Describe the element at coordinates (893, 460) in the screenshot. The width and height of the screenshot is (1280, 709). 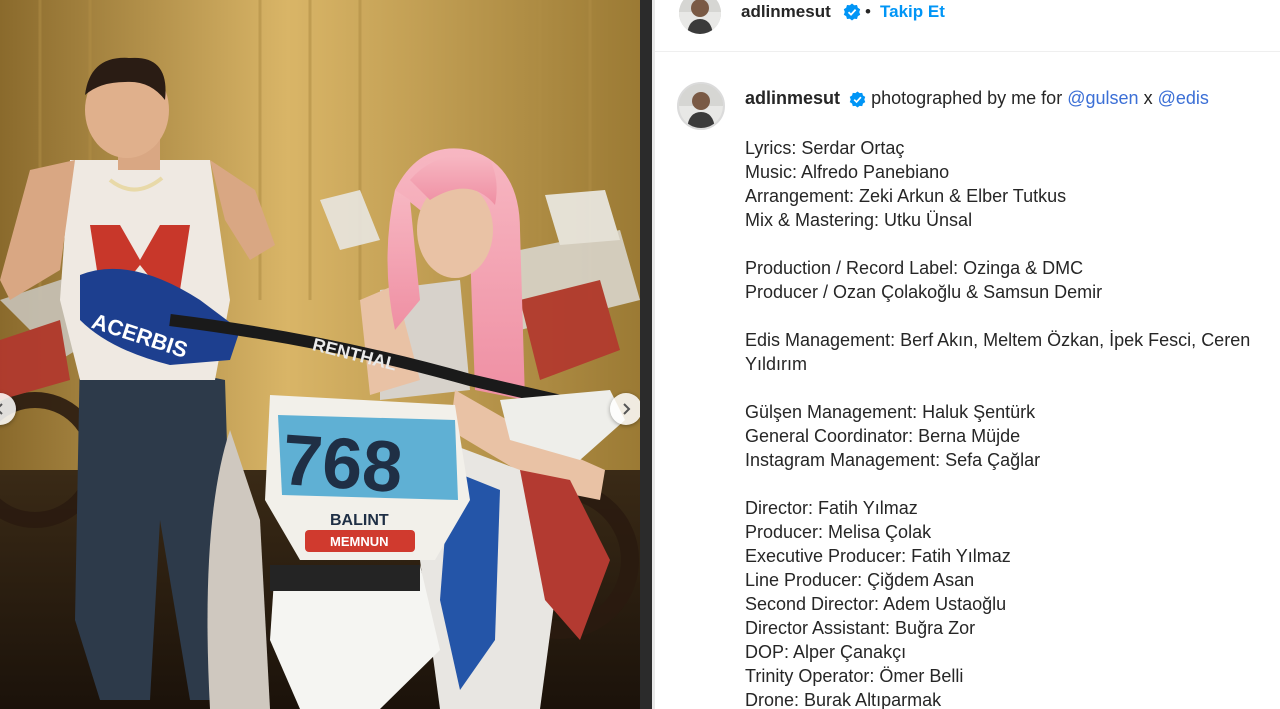
I see `caption-line: Instagram Management: Sefa Çağlar` at that location.